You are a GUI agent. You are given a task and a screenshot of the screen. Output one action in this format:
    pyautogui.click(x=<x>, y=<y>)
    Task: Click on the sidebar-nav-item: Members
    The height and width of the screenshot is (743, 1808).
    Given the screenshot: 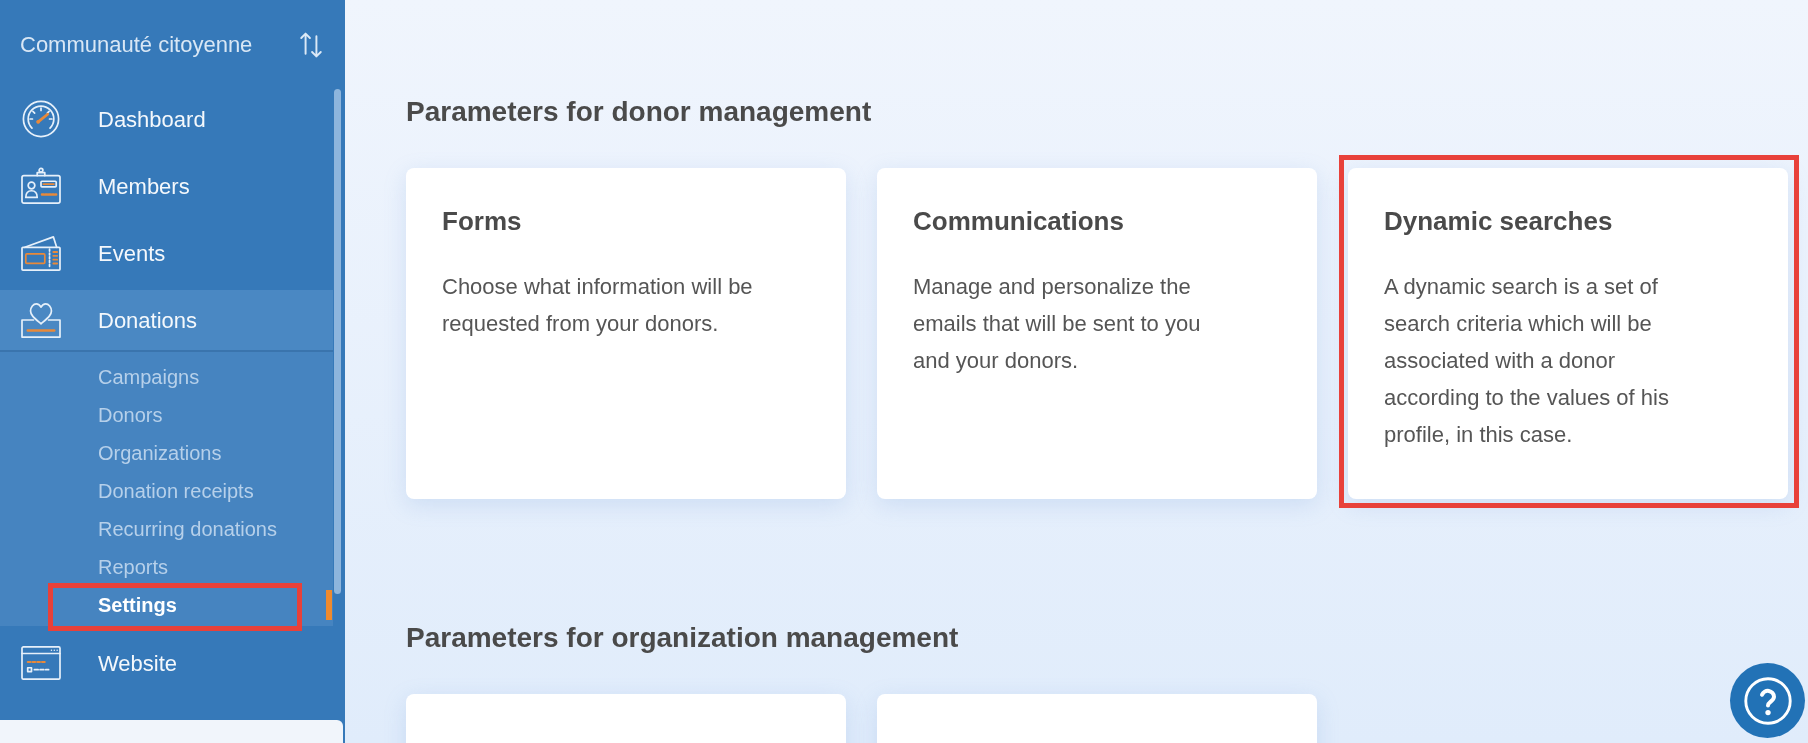 What is the action you would take?
    pyautogui.click(x=166, y=186)
    